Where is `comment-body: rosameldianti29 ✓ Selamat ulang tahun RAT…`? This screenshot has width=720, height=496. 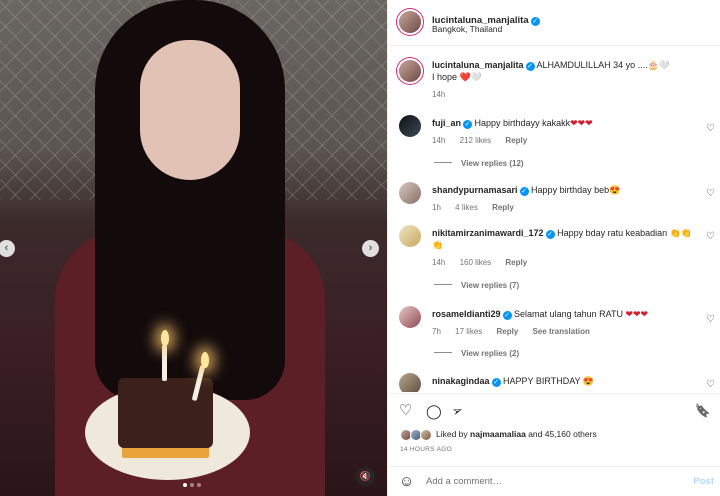 comment-body: rosameldianti29 ✓ Selamat ulang tahun RAT… is located at coordinates (564, 323).